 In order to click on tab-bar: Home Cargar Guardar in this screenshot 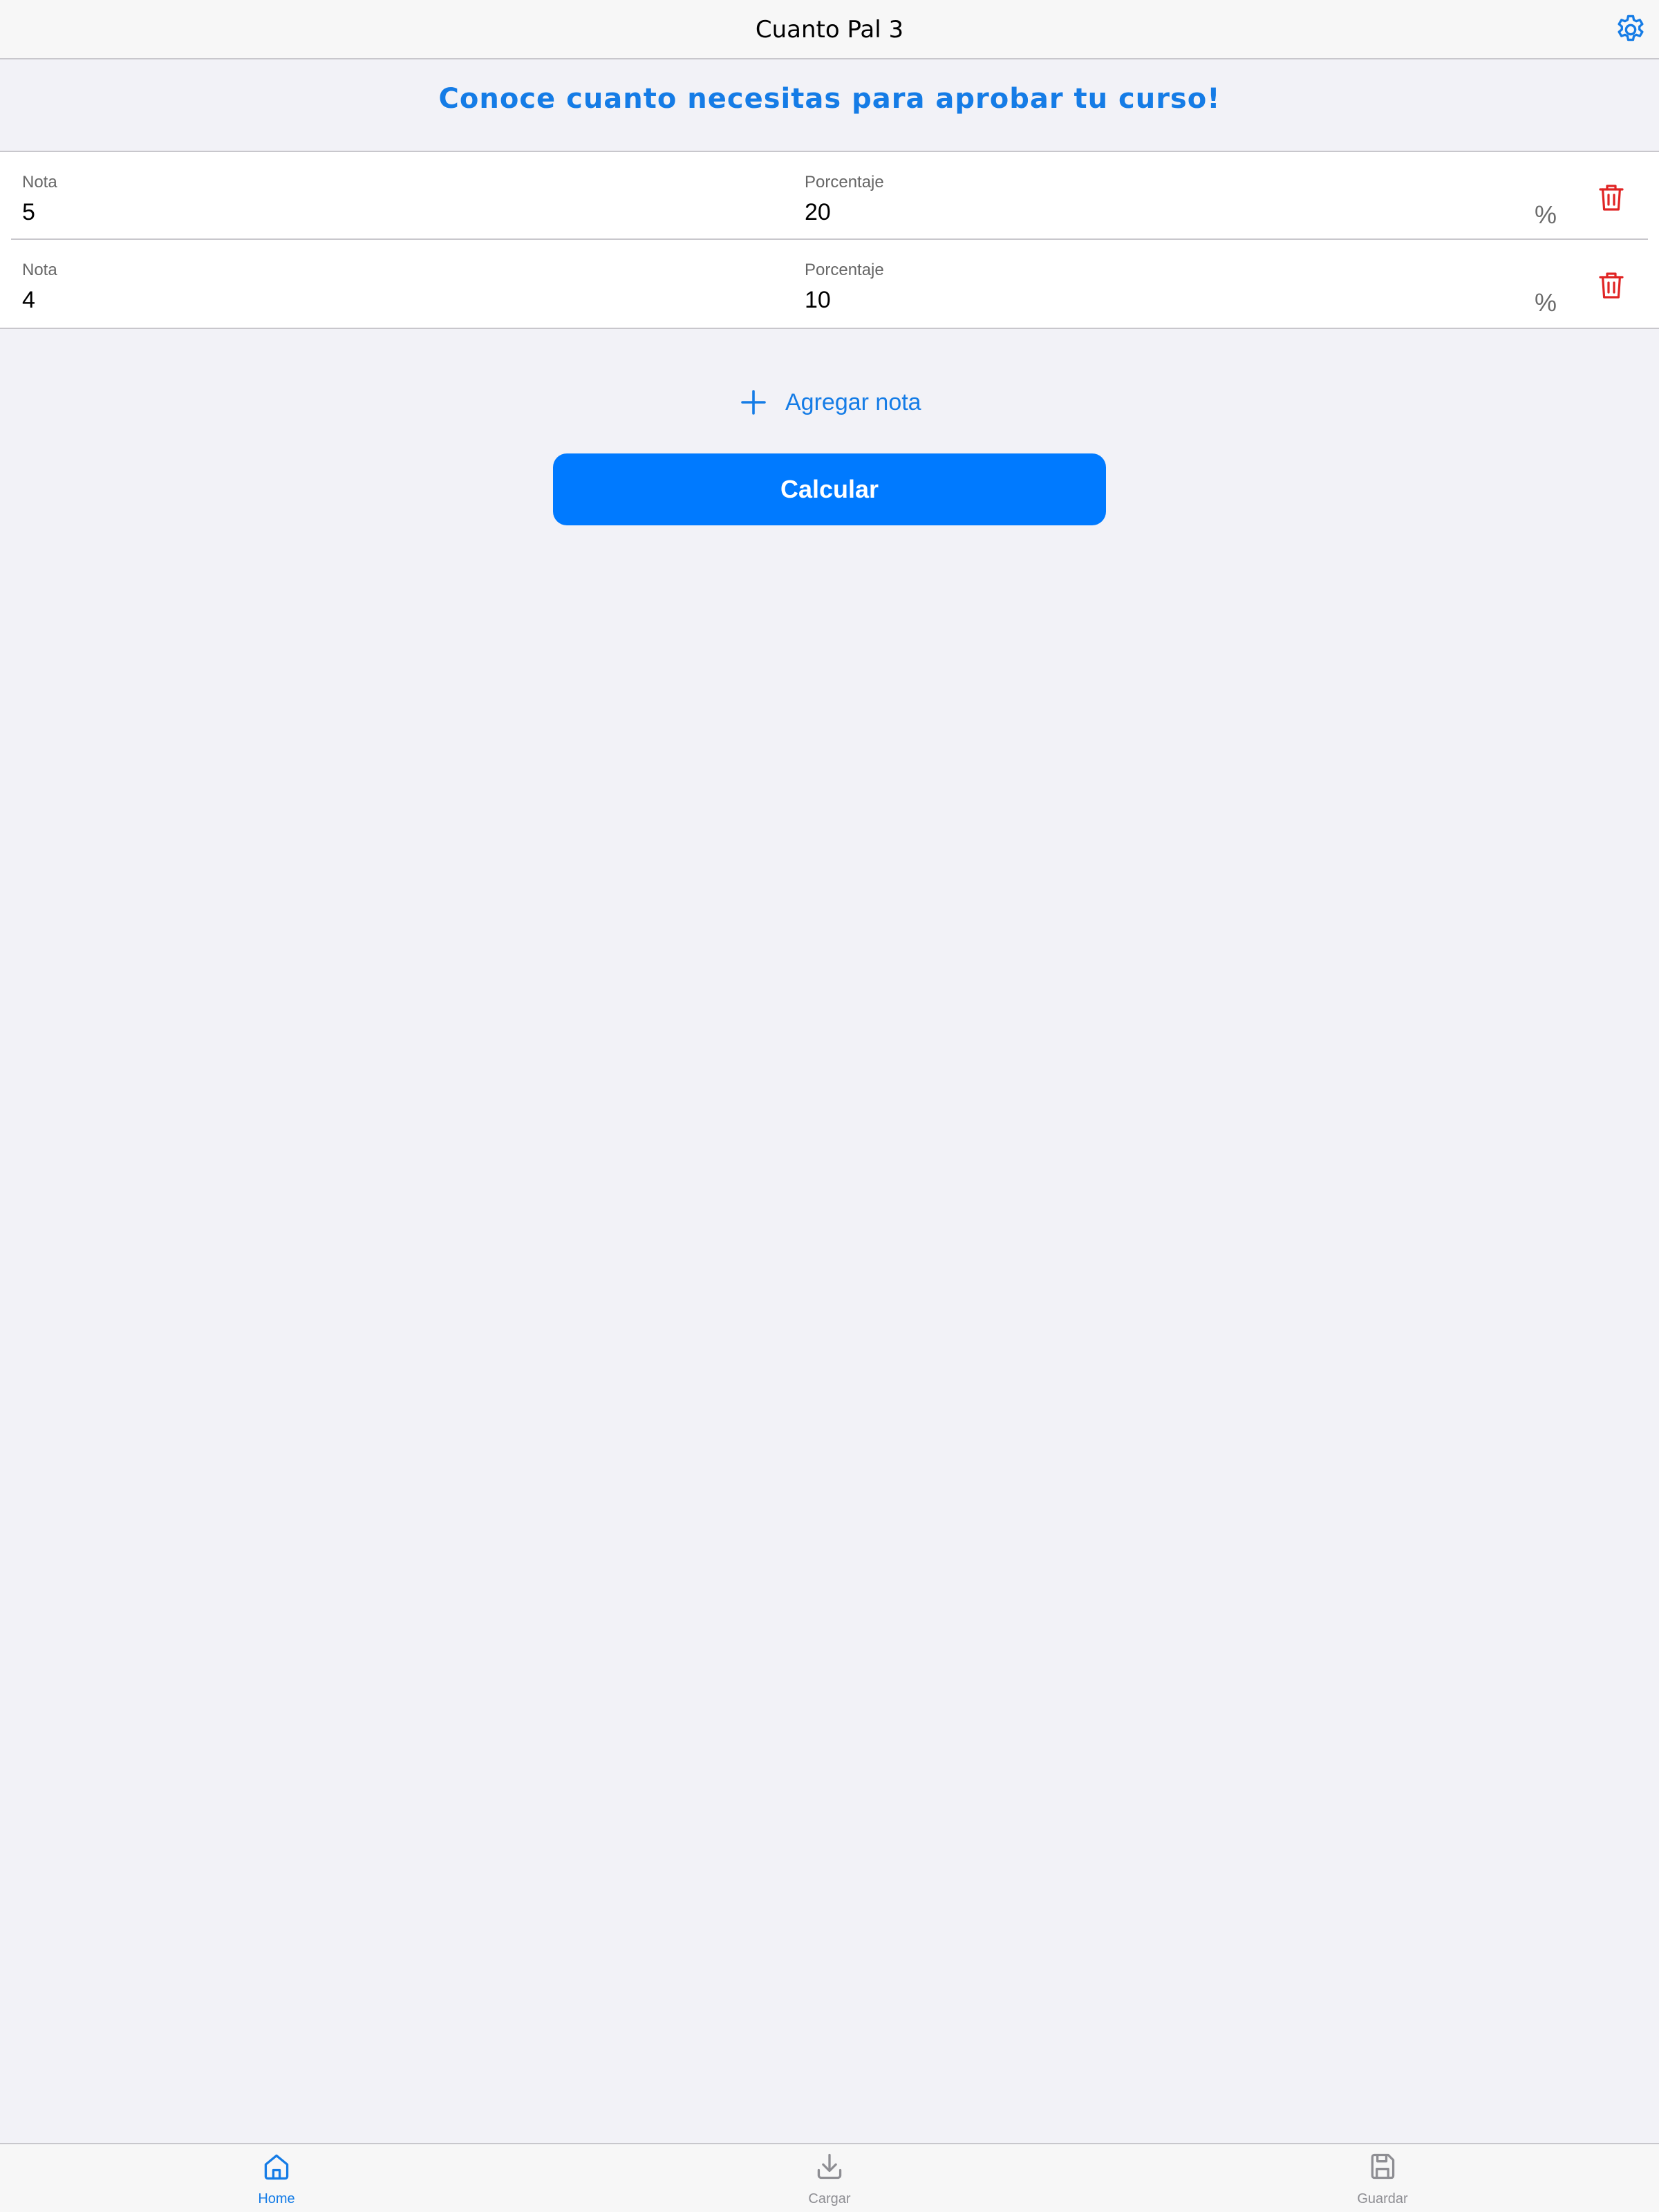, I will do `click(829, 2177)`.